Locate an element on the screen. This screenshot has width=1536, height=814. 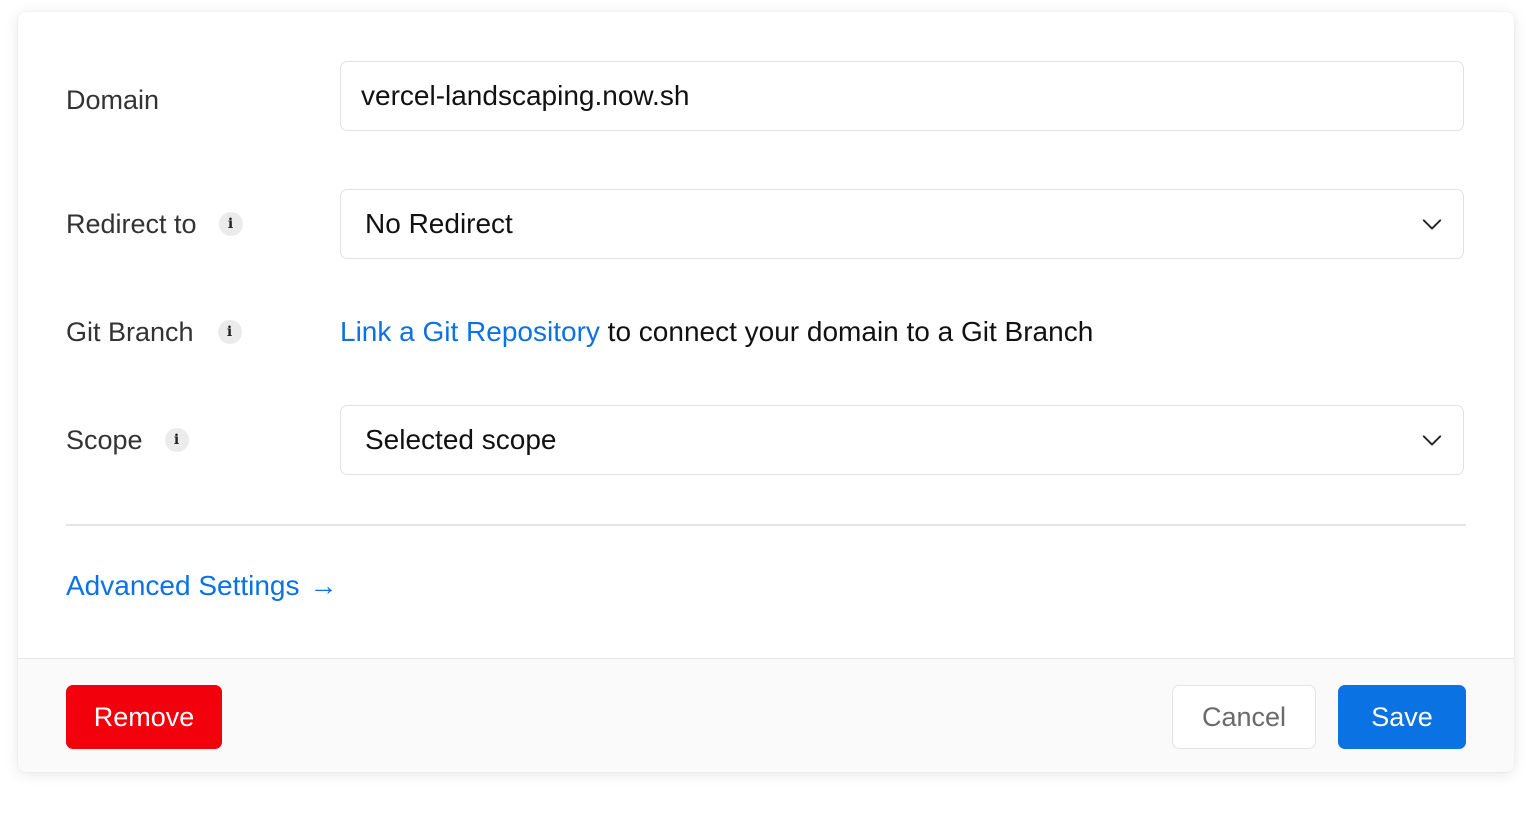
git-branch-label: Git Branch i is located at coordinates (154, 332).